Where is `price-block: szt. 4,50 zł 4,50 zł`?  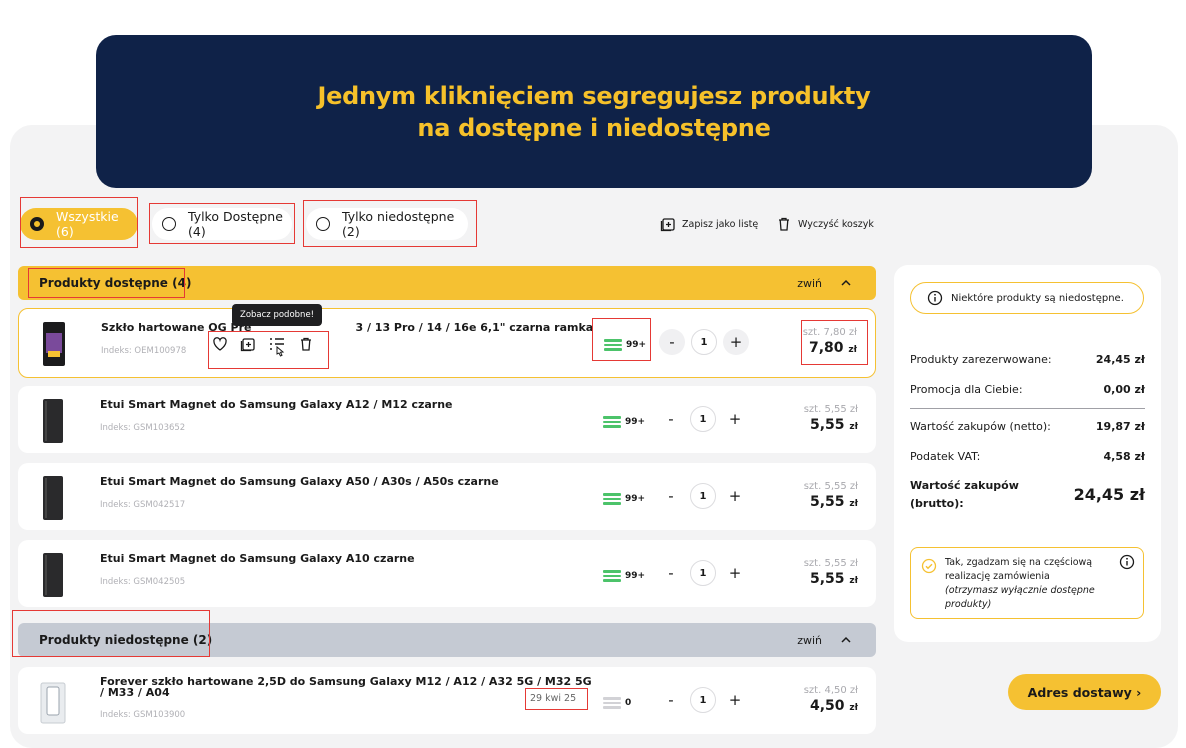 price-block: szt. 4,50 zł 4,50 zł is located at coordinates (831, 699).